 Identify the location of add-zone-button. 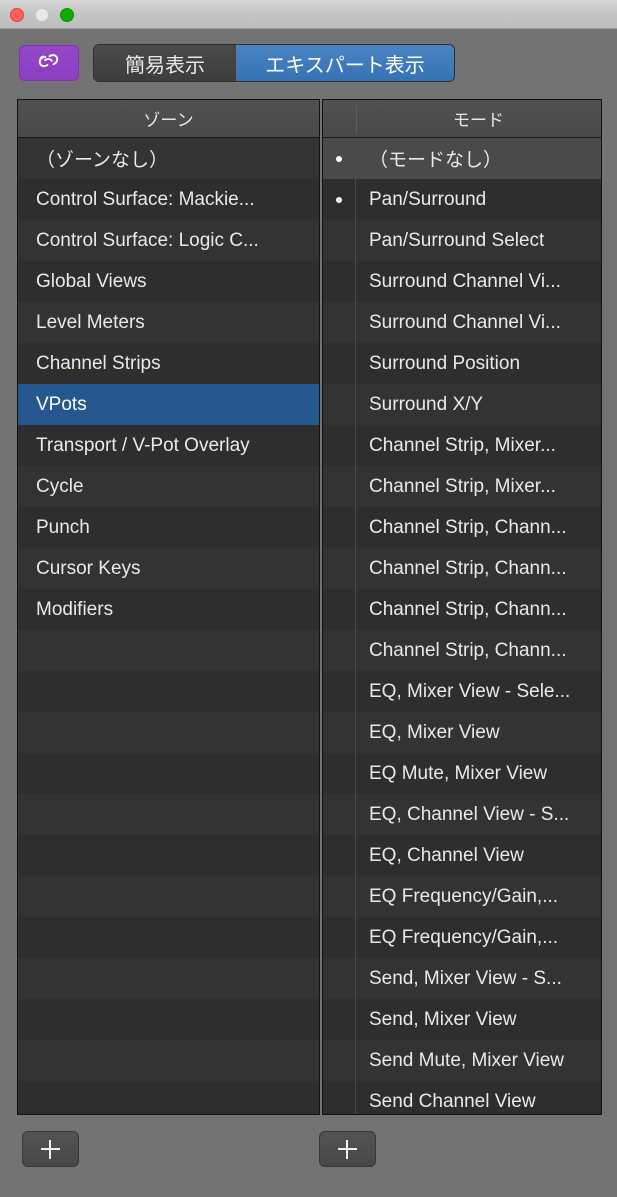
(50, 1149).